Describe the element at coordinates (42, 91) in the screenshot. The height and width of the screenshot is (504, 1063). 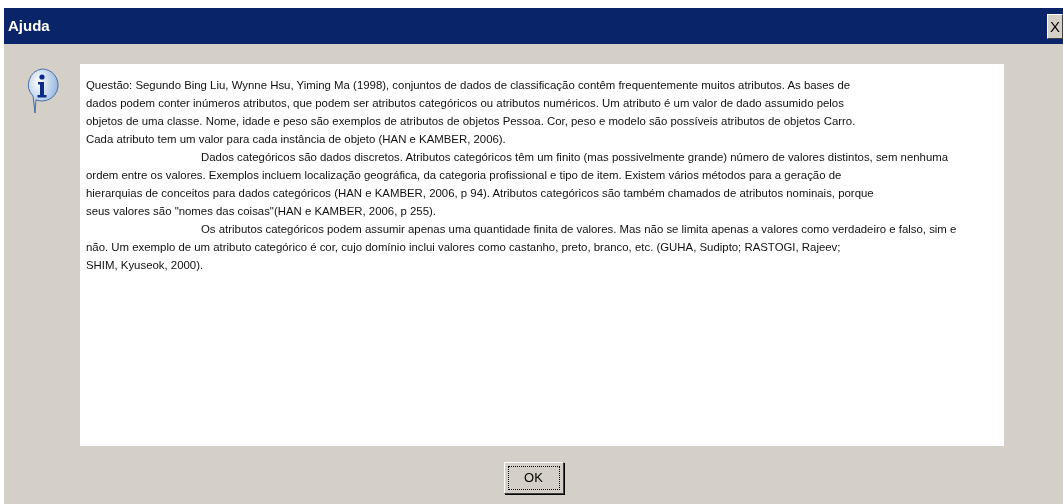
I see `info-icon` at that location.